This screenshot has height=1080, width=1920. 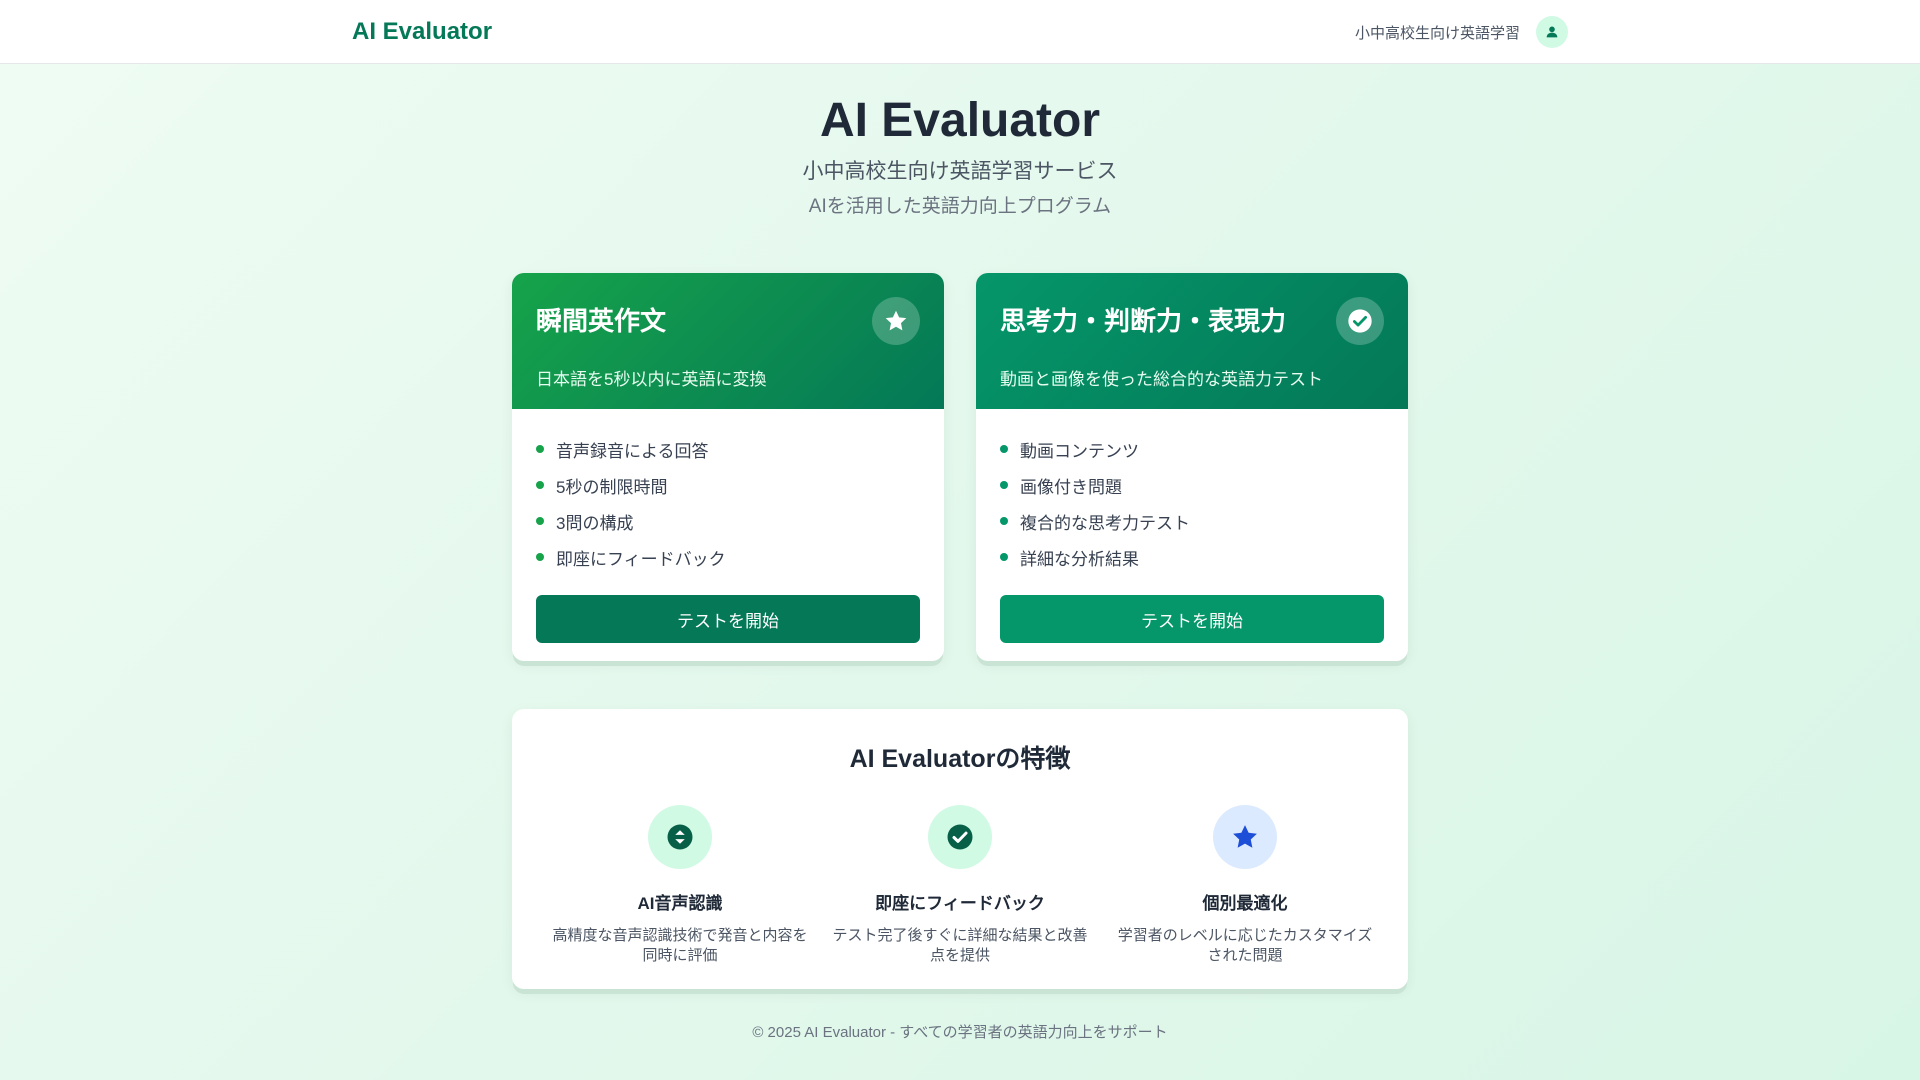 What do you see at coordinates (1105, 523) in the screenshot?
I see `list-item-label: 複合的な思考力テスト` at bounding box center [1105, 523].